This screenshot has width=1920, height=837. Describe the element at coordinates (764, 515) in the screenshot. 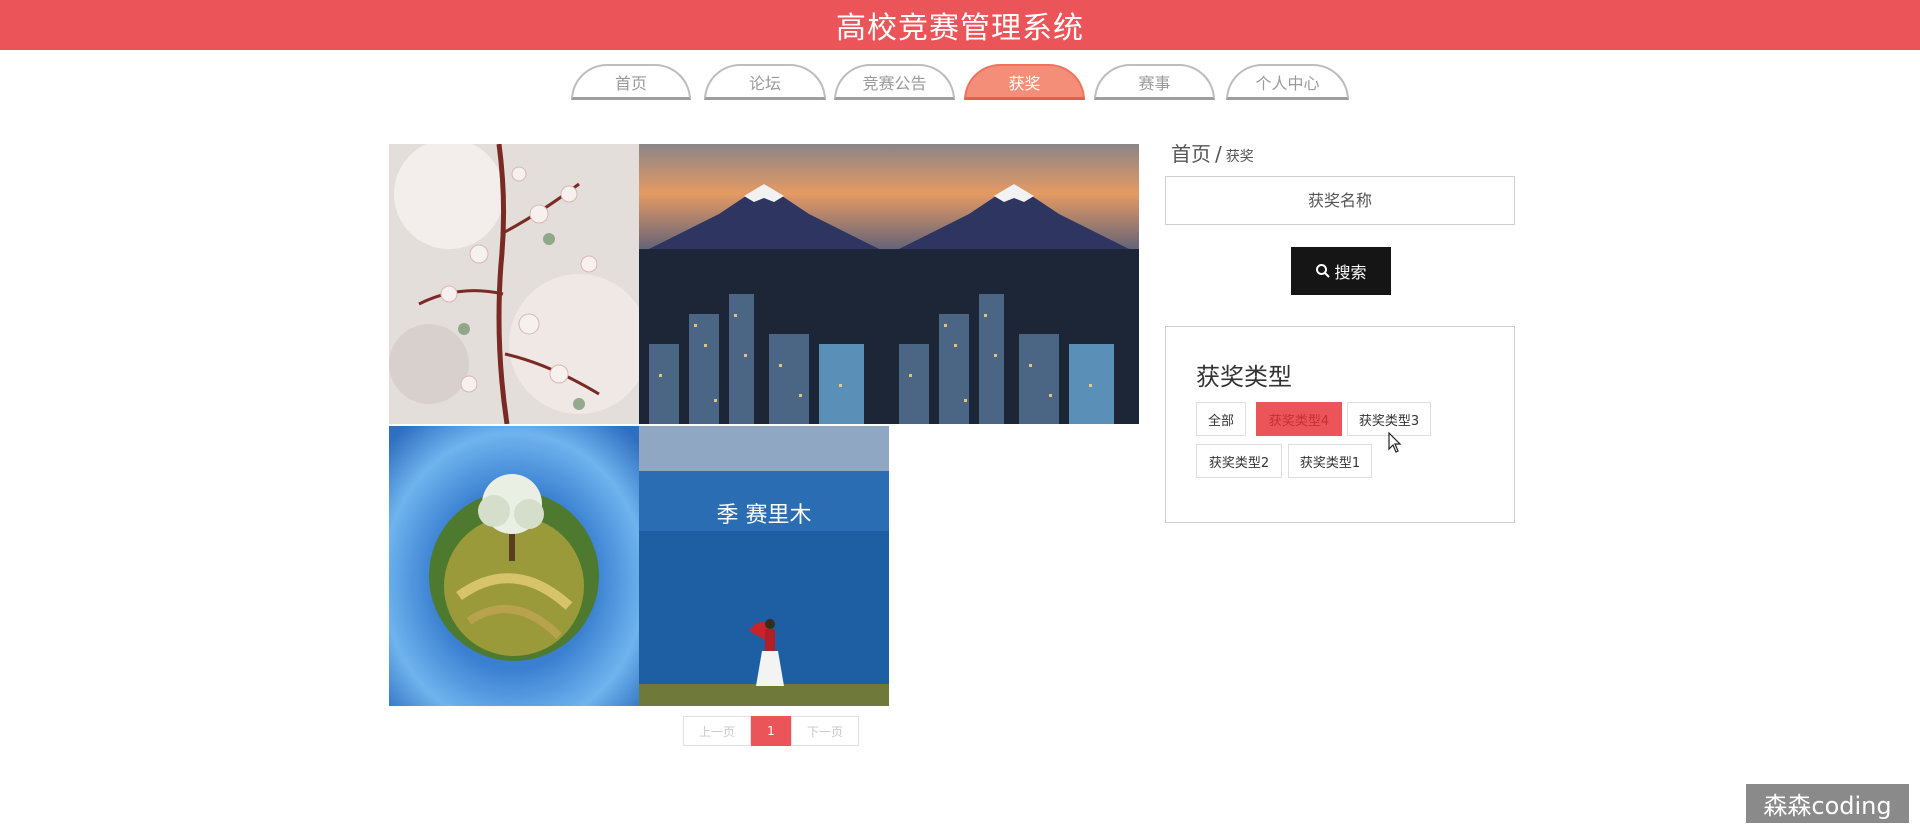

I see `photo-overlay-text: 季 赛里木` at that location.